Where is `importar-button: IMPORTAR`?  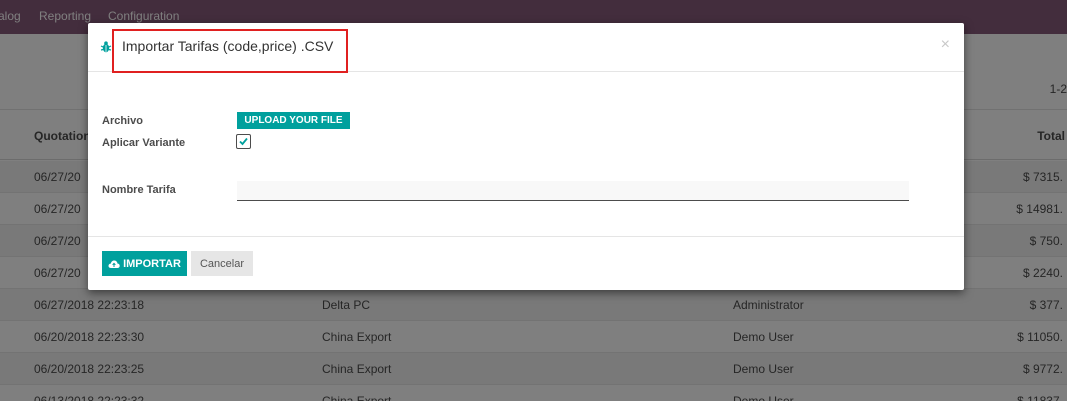 importar-button: IMPORTAR is located at coordinates (144, 263).